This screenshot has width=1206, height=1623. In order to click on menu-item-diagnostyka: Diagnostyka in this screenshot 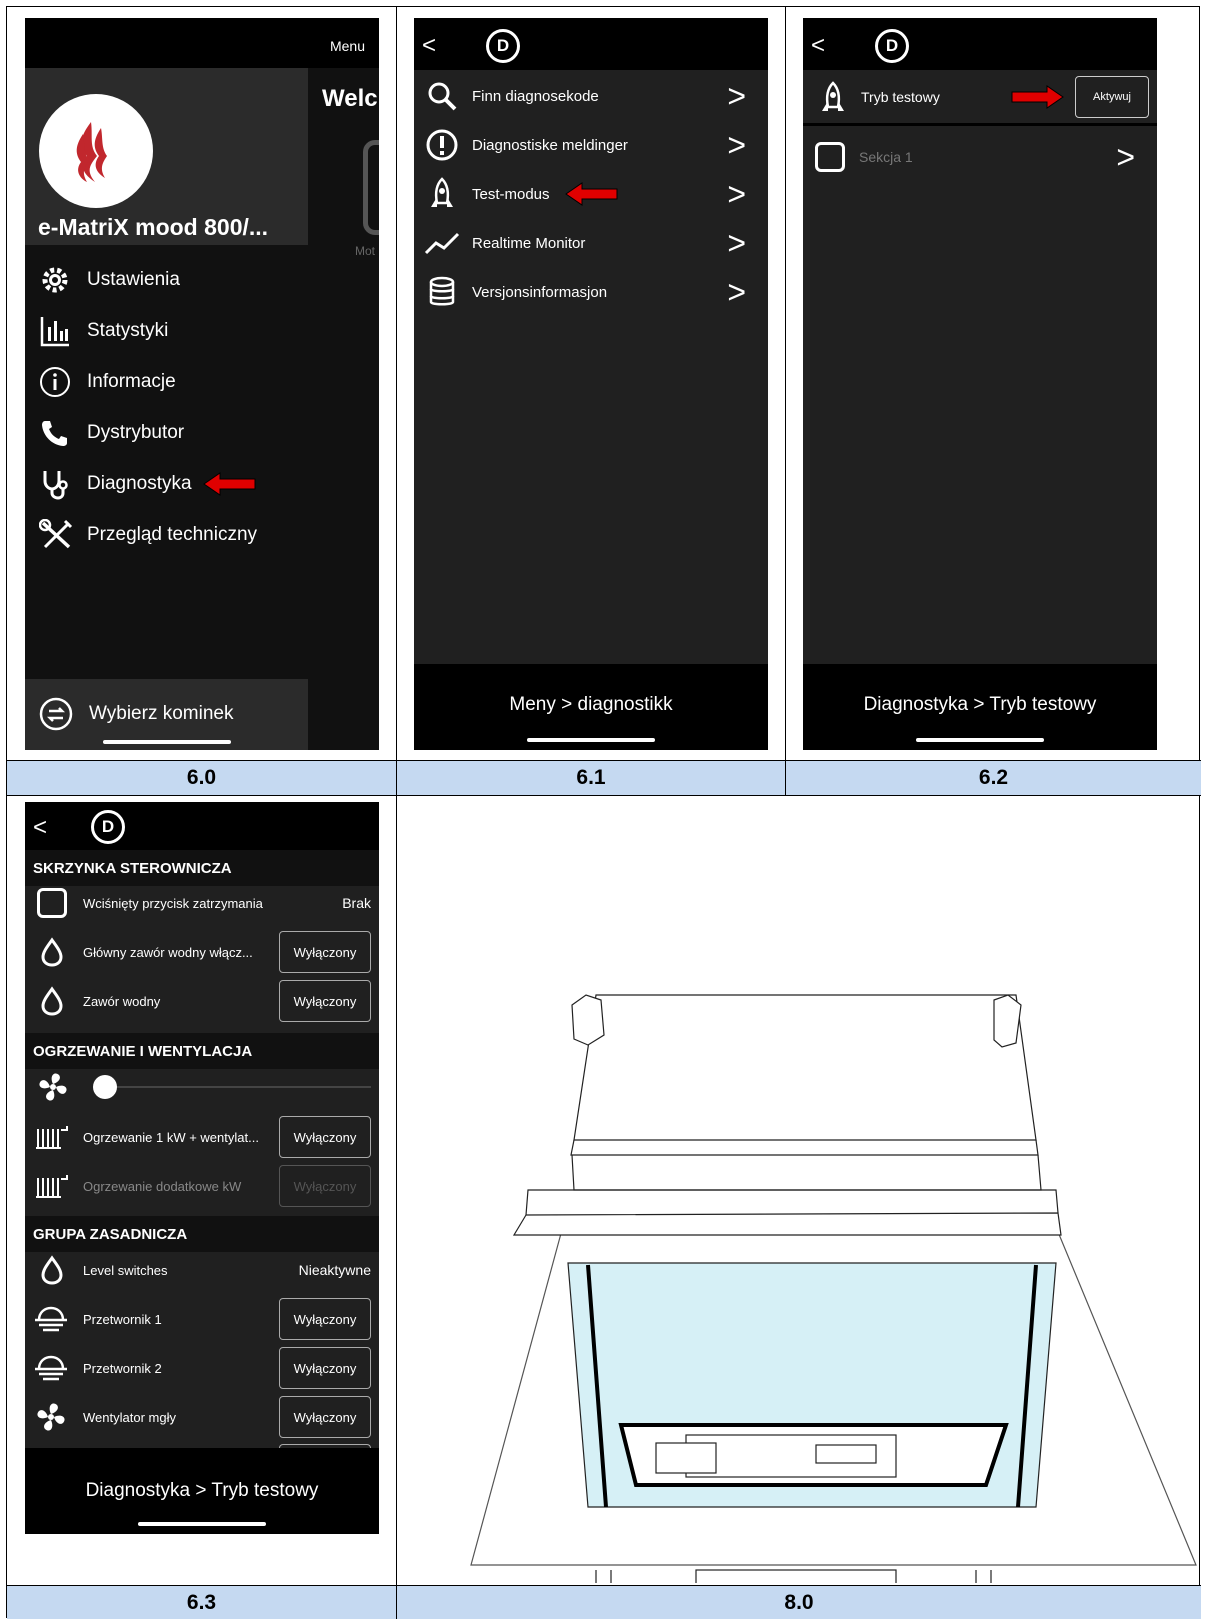, I will do `click(173, 484)`.